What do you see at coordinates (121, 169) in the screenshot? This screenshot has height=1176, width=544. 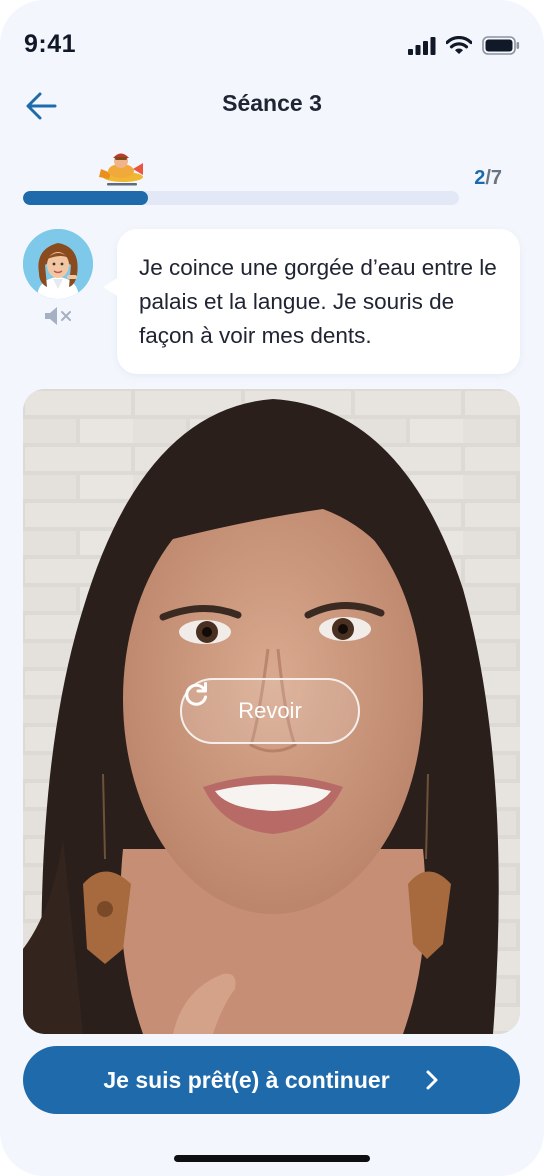 I see `airplane-mascot-icon` at bounding box center [121, 169].